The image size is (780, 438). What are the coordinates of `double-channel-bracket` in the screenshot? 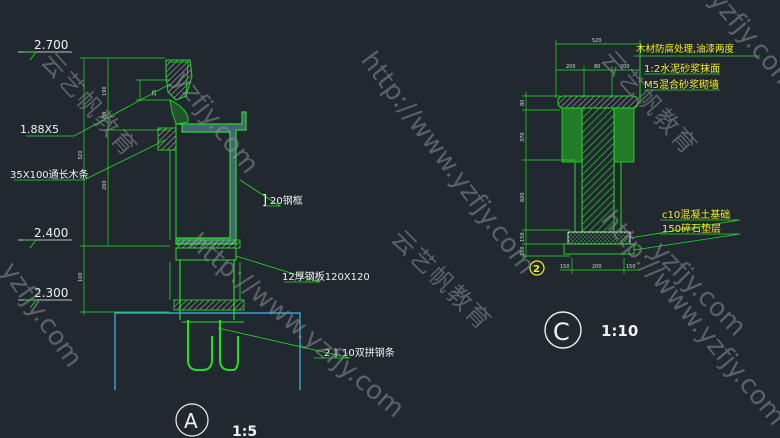 It's located at (213, 345).